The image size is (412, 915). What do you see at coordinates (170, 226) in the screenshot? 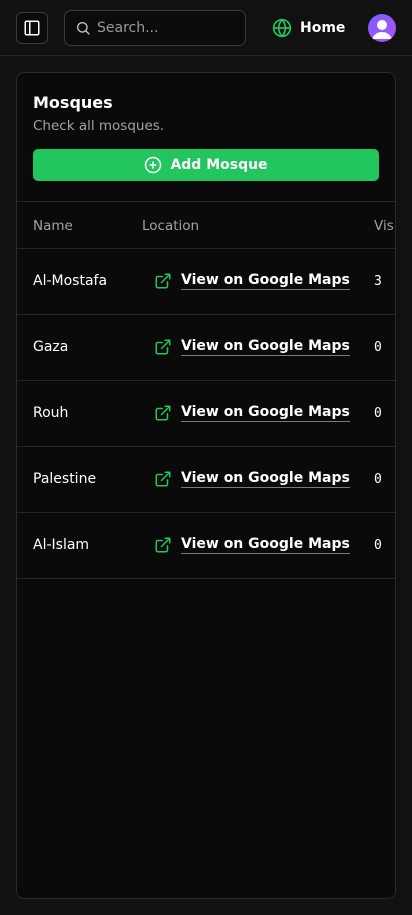
I see `column-header-location: Location` at bounding box center [170, 226].